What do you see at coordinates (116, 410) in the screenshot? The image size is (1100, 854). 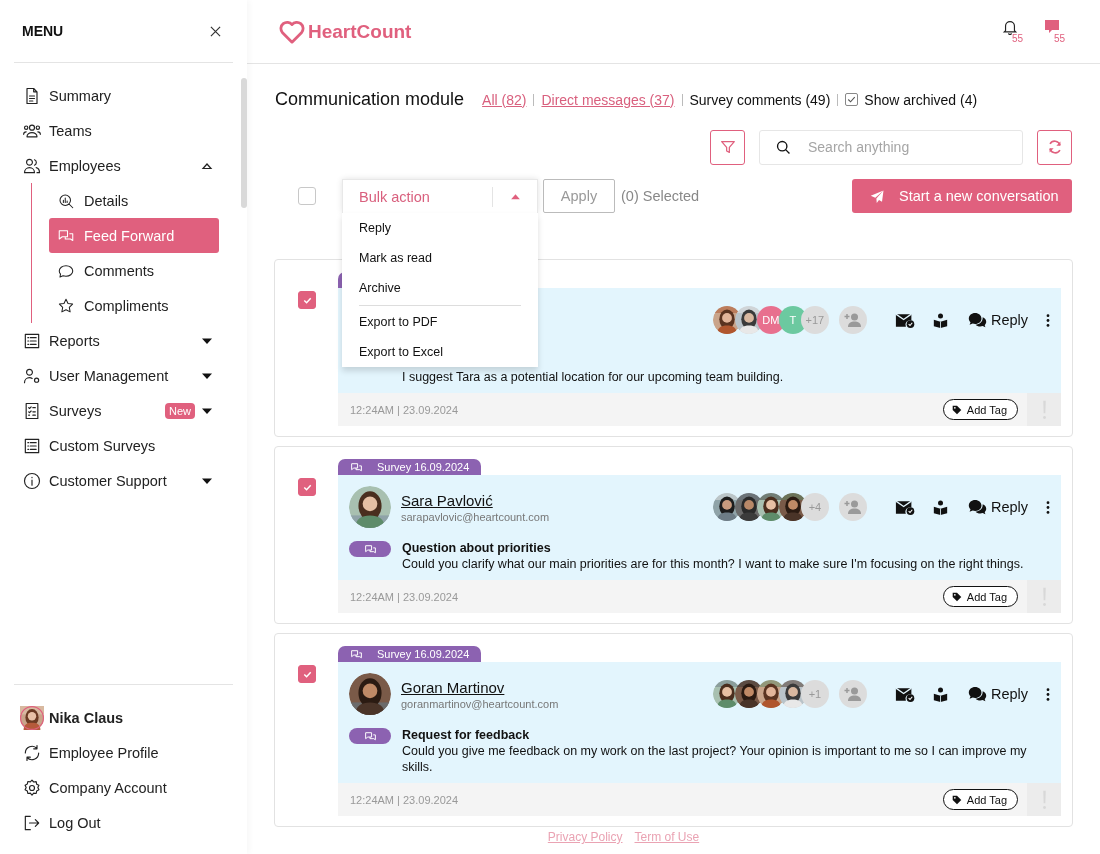 I see `nav-item: Surveys New` at bounding box center [116, 410].